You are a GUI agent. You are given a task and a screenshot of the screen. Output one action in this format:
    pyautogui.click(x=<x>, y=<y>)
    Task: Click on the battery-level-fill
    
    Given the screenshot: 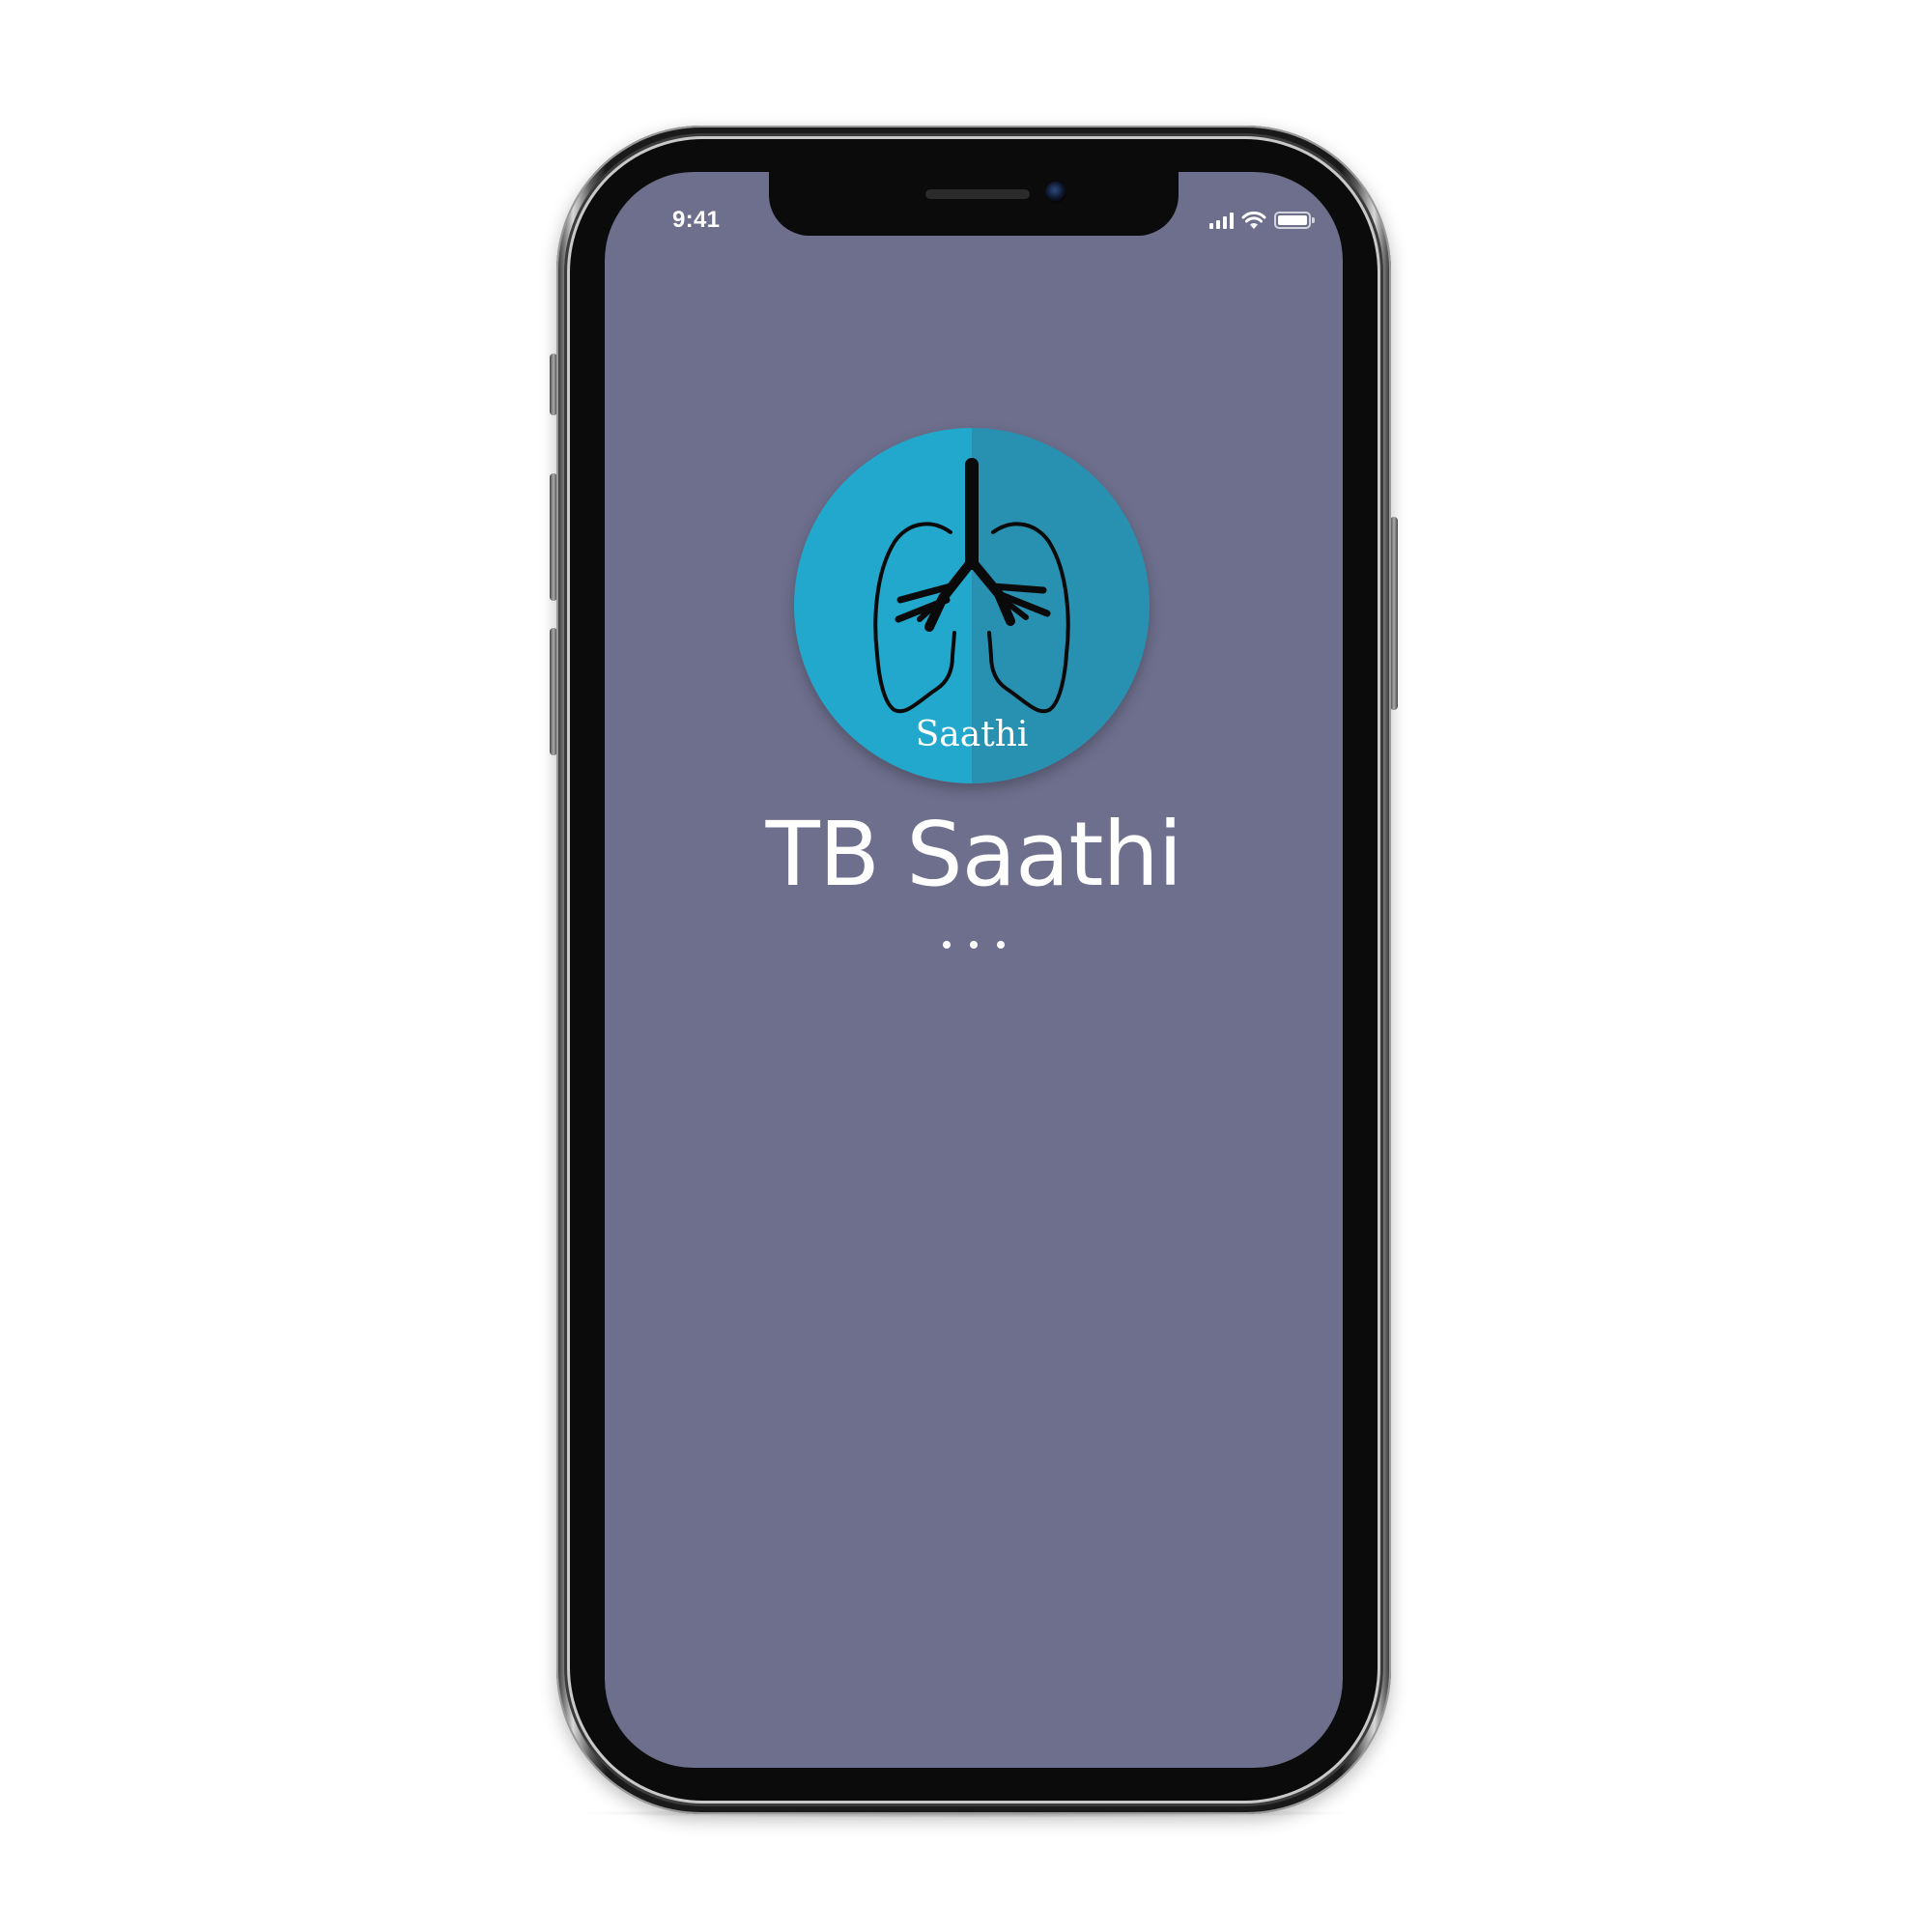 What is the action you would take?
    pyautogui.click(x=1292, y=220)
    